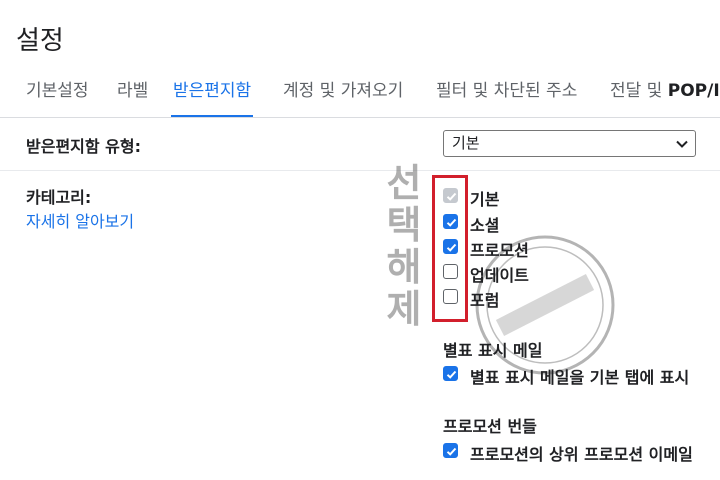 The height and width of the screenshot is (480, 720). What do you see at coordinates (506, 91) in the screenshot?
I see `tab-filters-blocked: 필터 및 차단된 주소` at bounding box center [506, 91].